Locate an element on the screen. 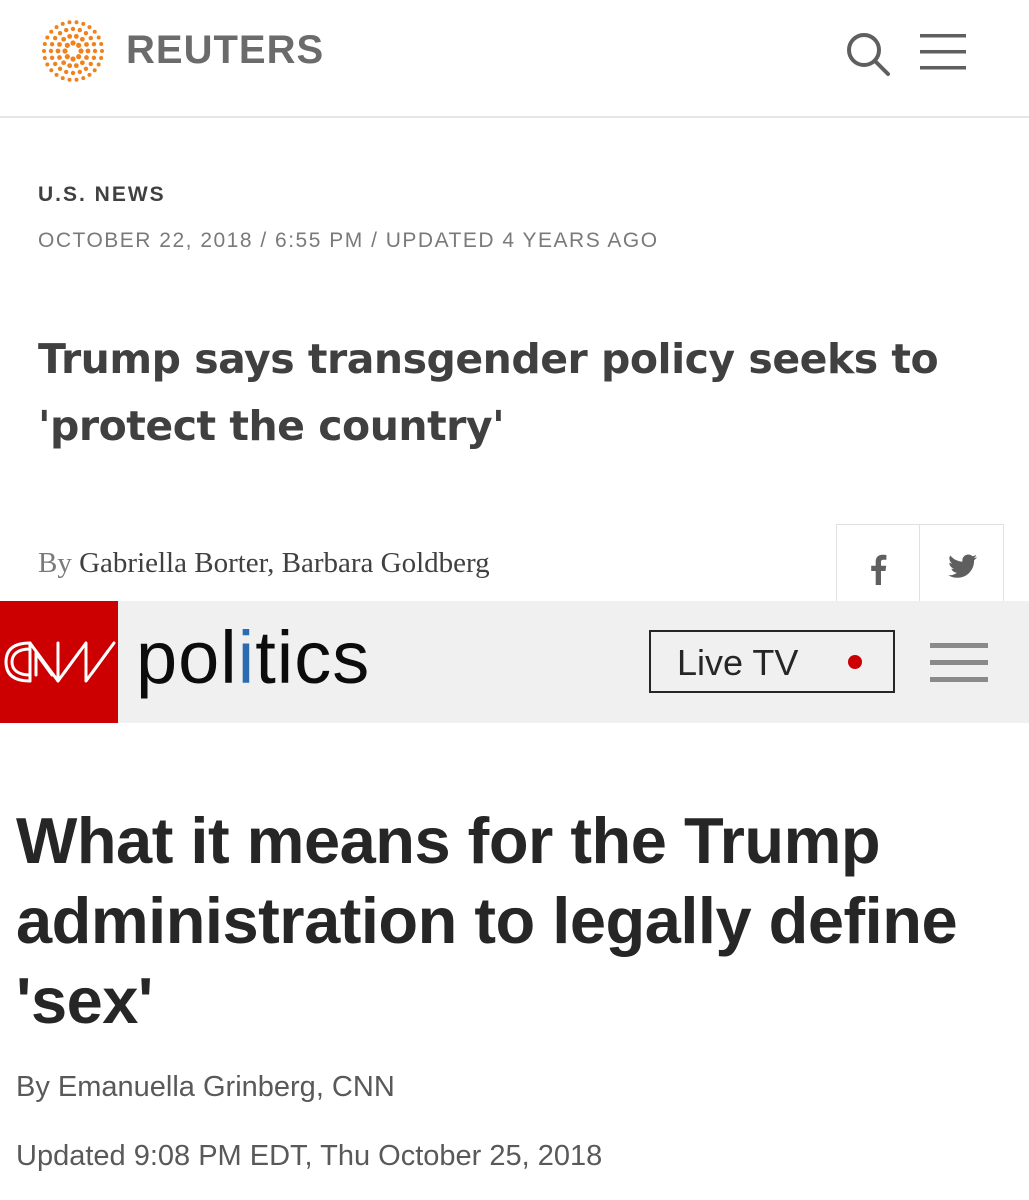 This screenshot has height=1200, width=1029. twitter-share-button is located at coordinates (962, 562).